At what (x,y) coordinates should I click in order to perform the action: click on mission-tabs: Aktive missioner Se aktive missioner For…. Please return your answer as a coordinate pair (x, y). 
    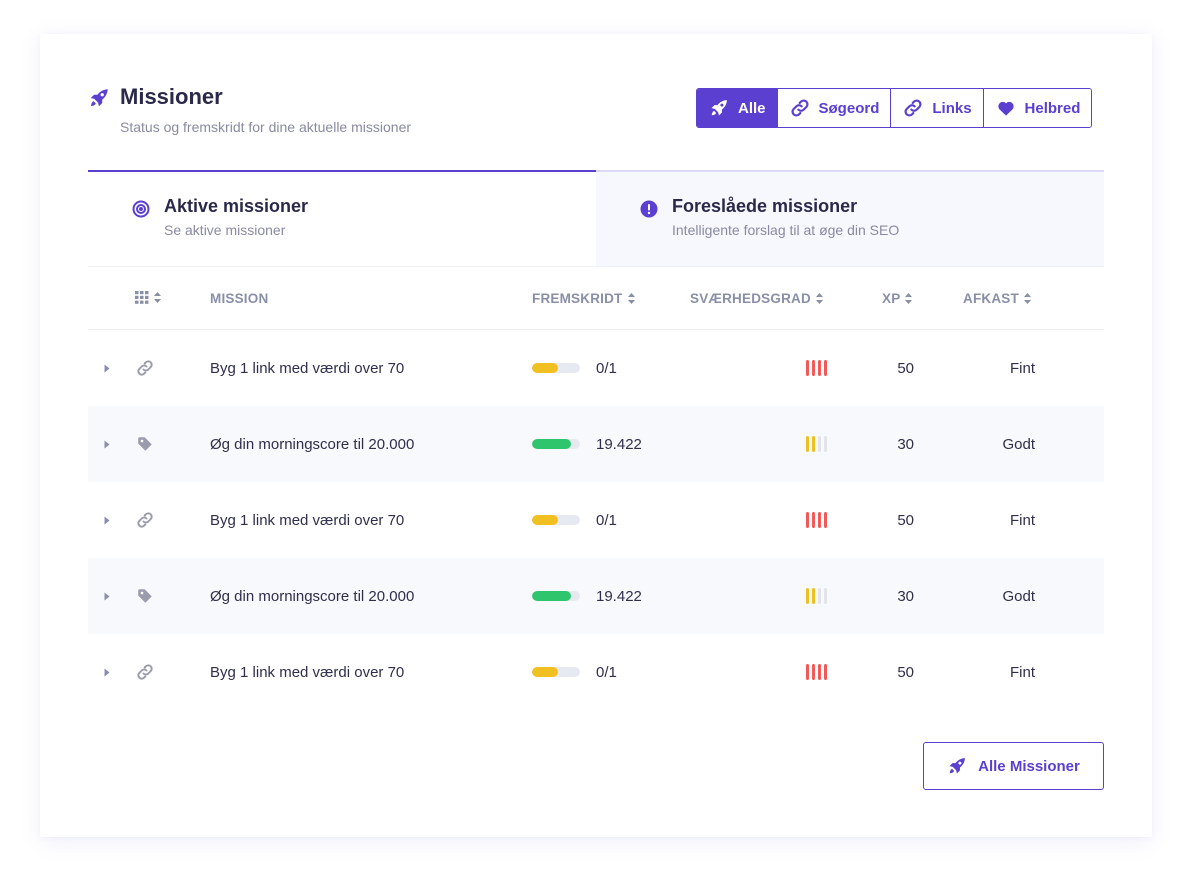
    Looking at the image, I should click on (596, 218).